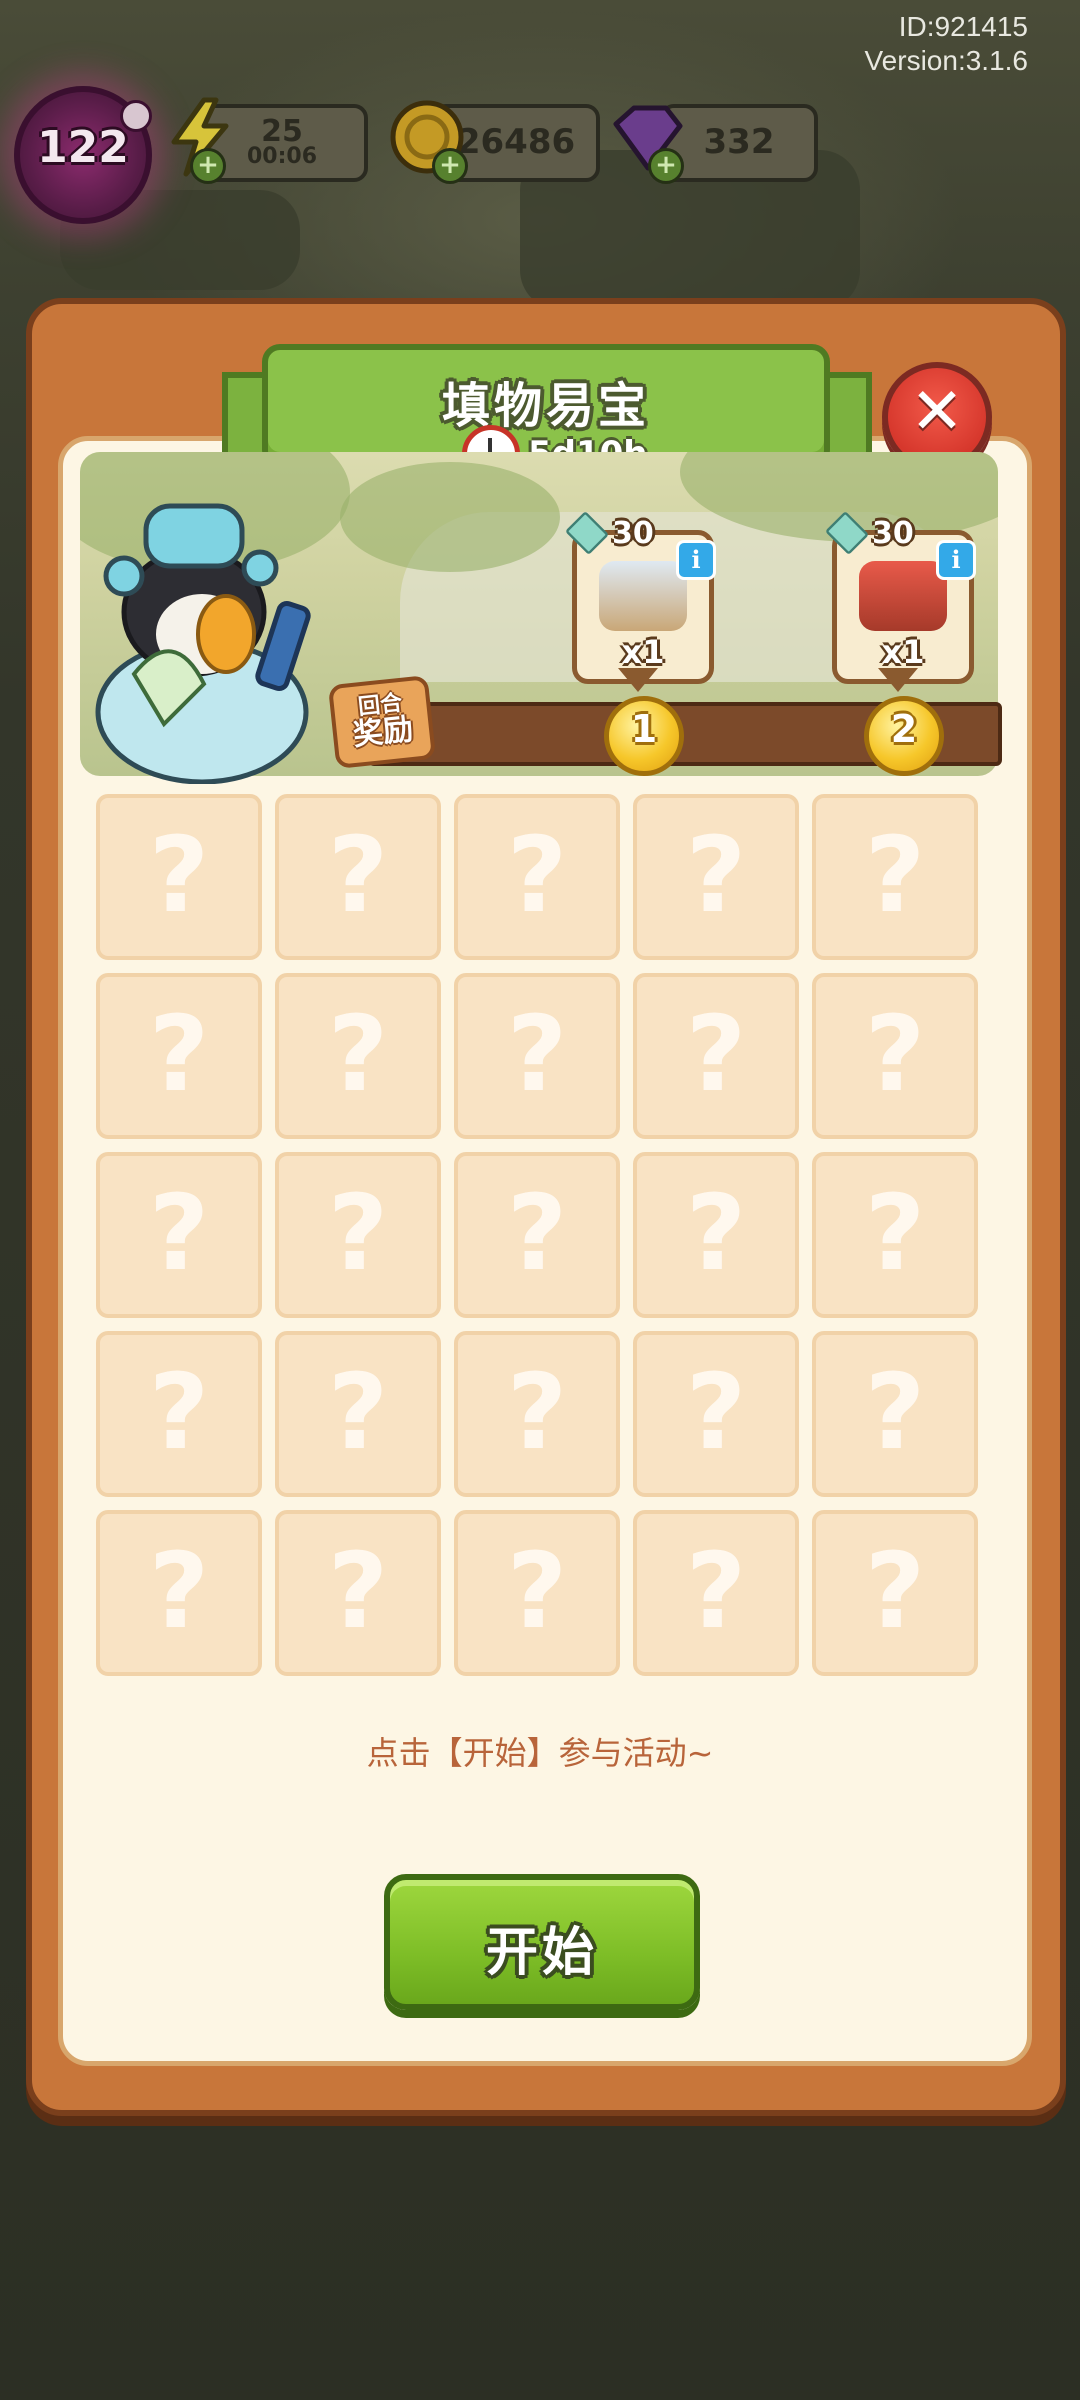 This screenshot has height=2400, width=1080. What do you see at coordinates (203, 643) in the screenshot?
I see `penguin-character` at bounding box center [203, 643].